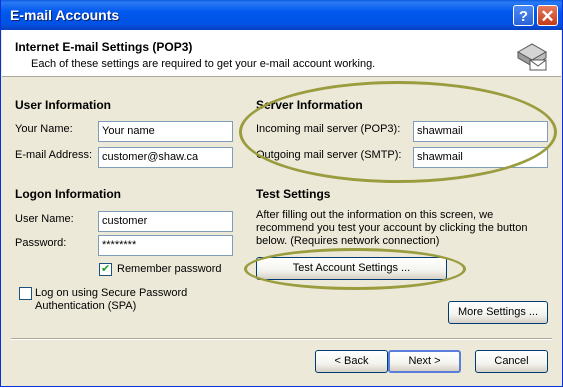 Image resolution: width=563 pixels, height=388 pixels. Describe the element at coordinates (65, 15) in the screenshot. I see `window-title: E-mail Accounts` at that location.